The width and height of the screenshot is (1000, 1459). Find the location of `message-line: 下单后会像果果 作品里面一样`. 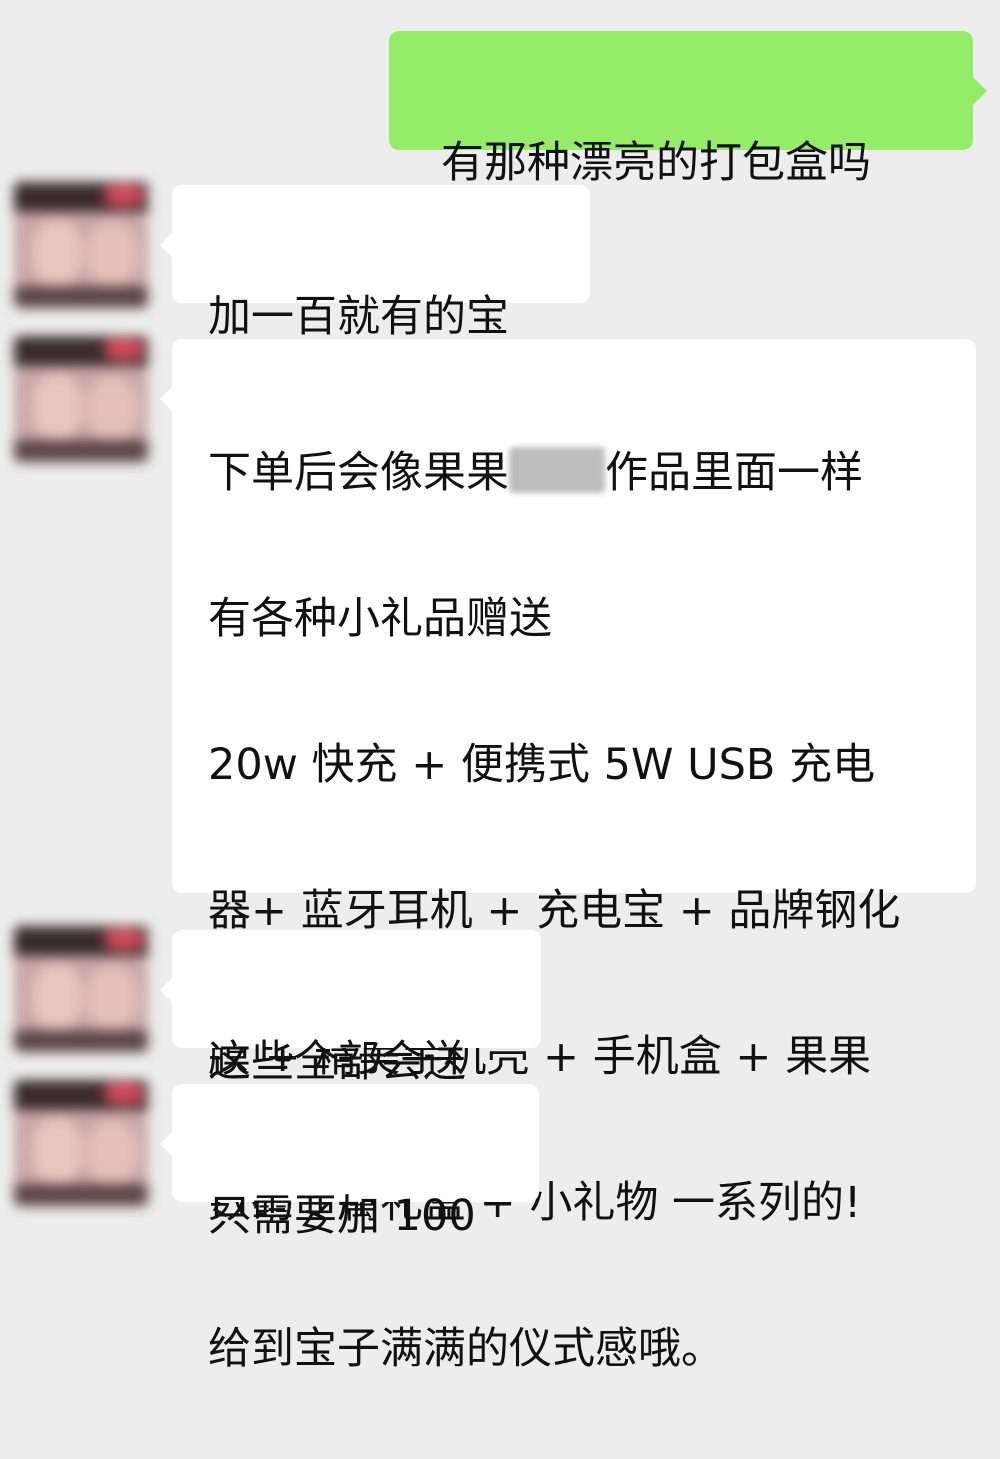

message-line: 下单后会像果果 作品里面一样 is located at coordinates (535, 472).